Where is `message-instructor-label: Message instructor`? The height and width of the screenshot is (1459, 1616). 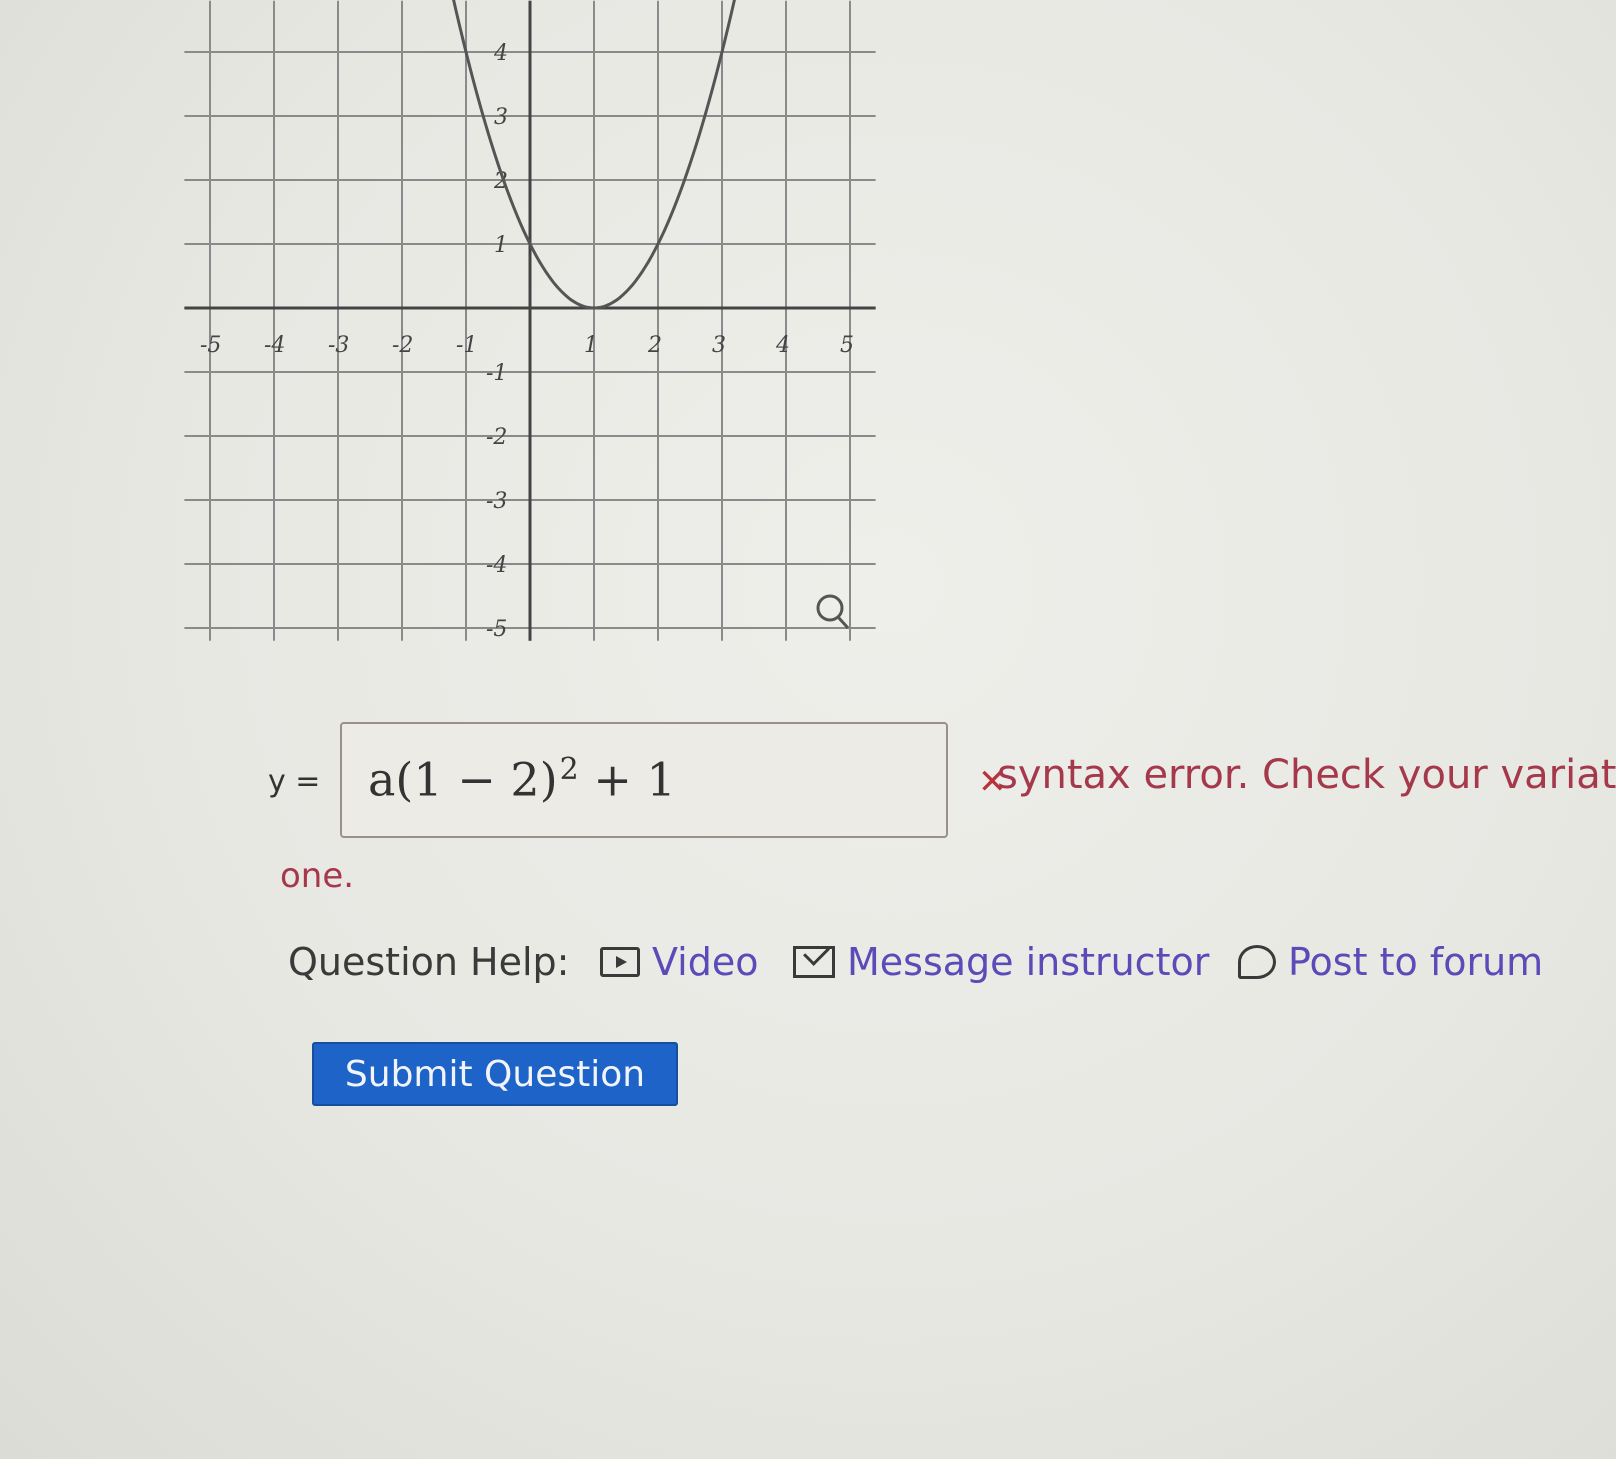
message-instructor-label: Message instructor is located at coordinates (1028, 962).